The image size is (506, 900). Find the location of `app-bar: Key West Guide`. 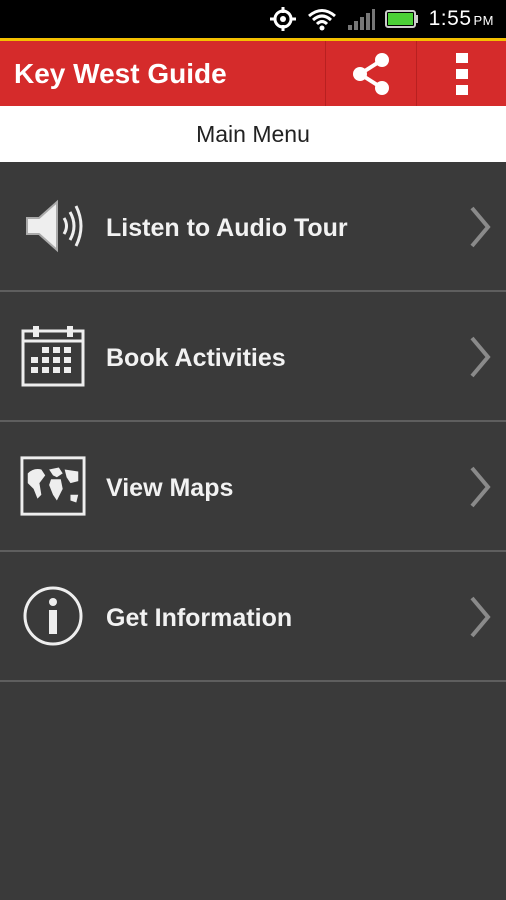

app-bar: Key West Guide is located at coordinates (253, 72).